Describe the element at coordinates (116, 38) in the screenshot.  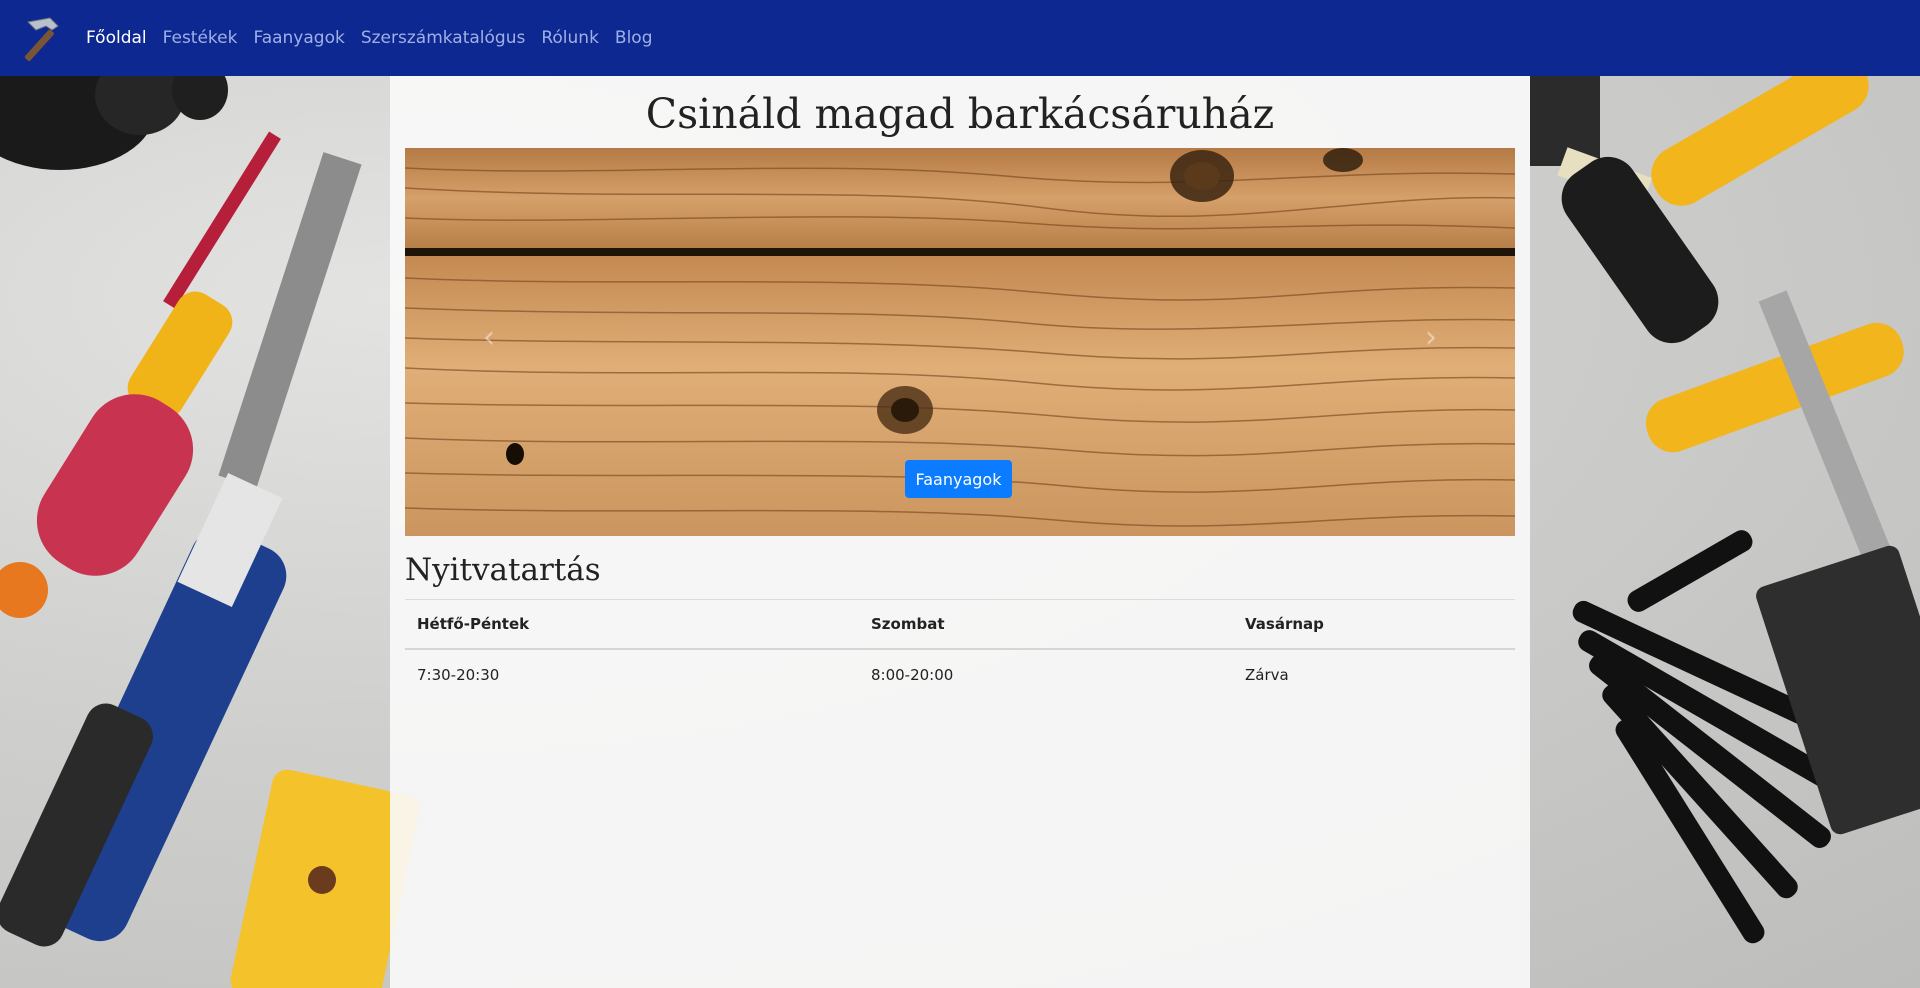
I see `nav-item-home: Főoldal` at that location.